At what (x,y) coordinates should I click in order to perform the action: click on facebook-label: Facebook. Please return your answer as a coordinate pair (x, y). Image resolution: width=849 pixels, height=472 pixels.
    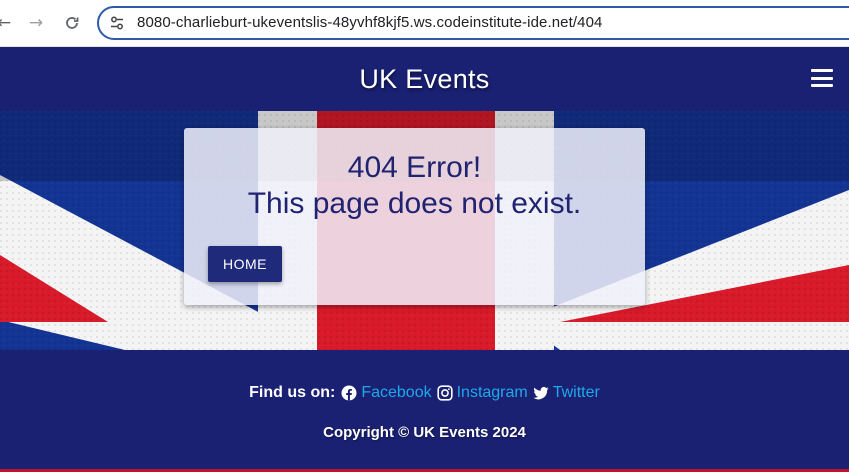
    Looking at the image, I should click on (396, 392).